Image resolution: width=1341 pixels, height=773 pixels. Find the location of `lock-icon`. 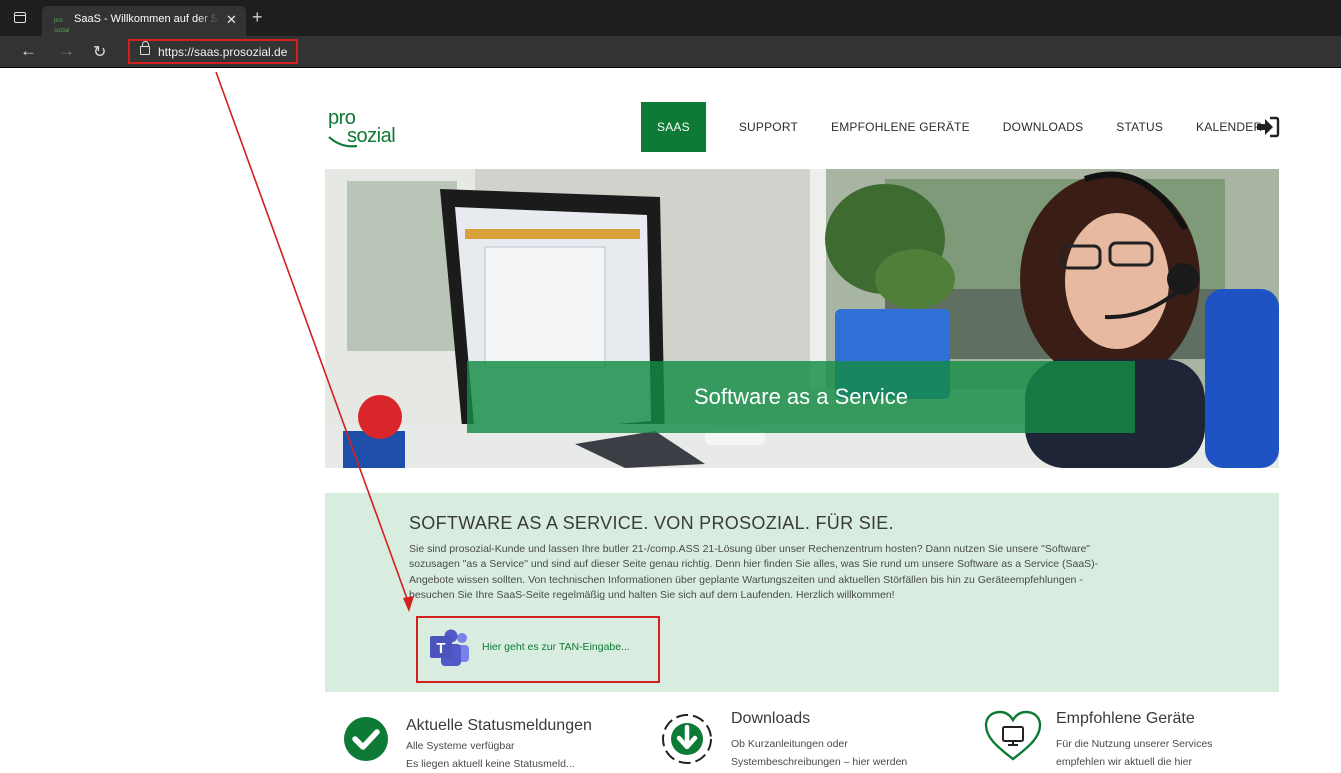

lock-icon is located at coordinates (145, 48).